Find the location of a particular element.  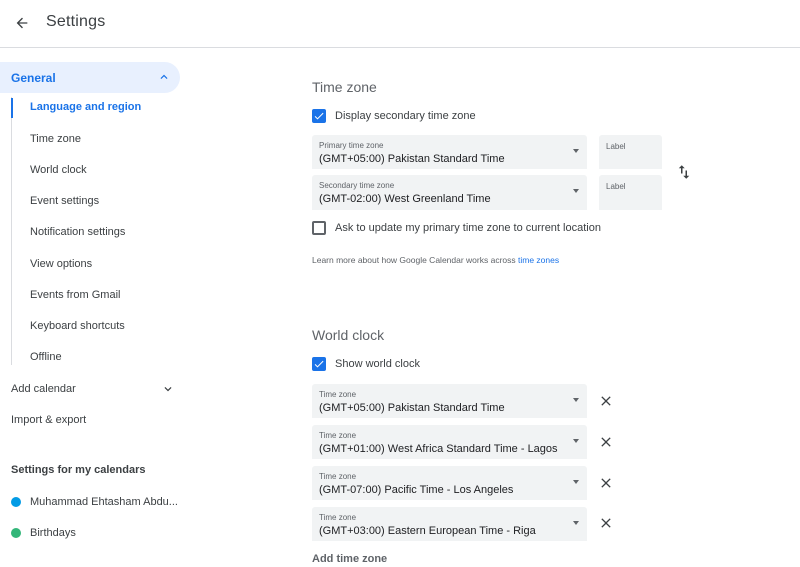

top-app-bar: Settings is located at coordinates (400, 24).